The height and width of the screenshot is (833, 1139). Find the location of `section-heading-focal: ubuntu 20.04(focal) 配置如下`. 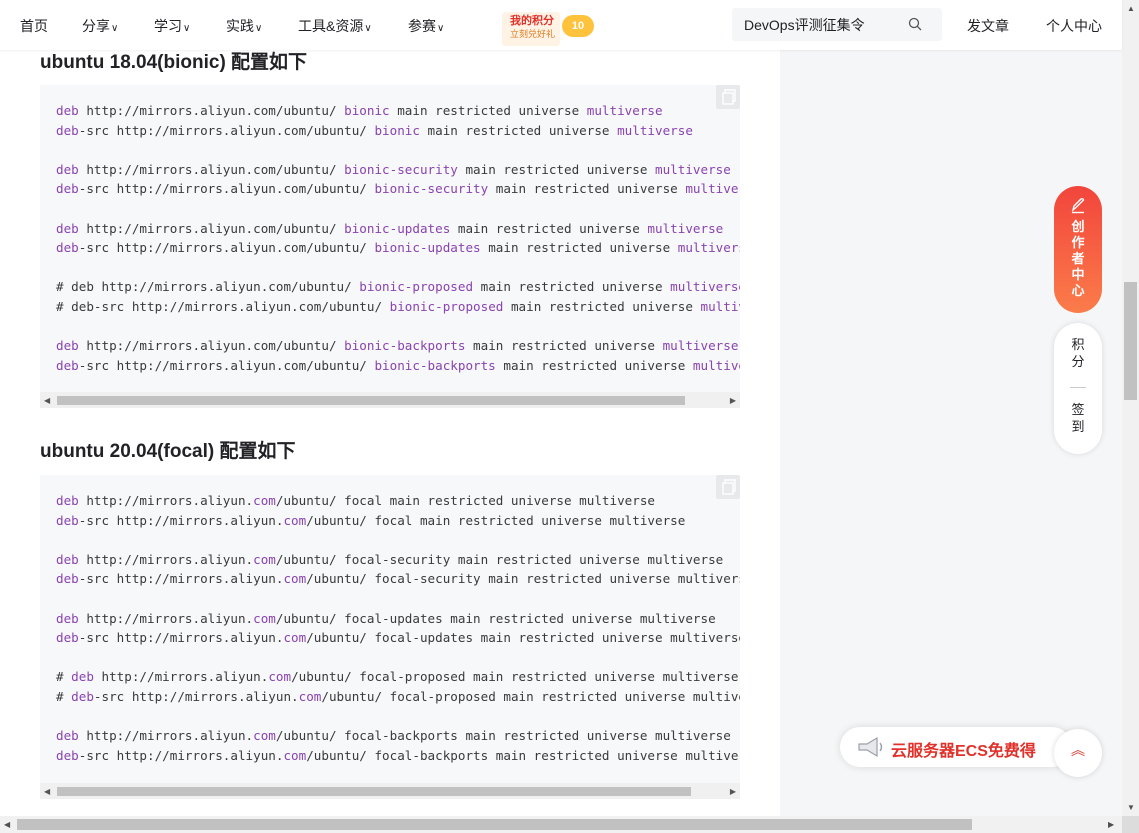

section-heading-focal: ubuntu 20.04(focal) 配置如下 is located at coordinates (168, 451).